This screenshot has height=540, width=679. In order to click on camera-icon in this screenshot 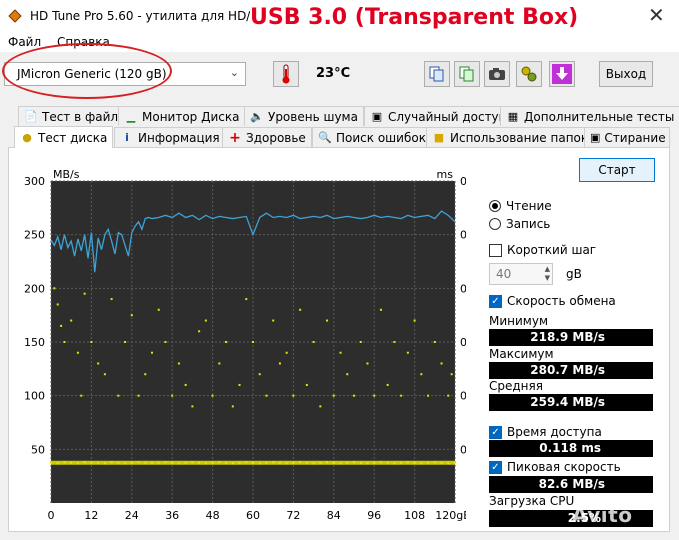, I will do `click(497, 74)`.